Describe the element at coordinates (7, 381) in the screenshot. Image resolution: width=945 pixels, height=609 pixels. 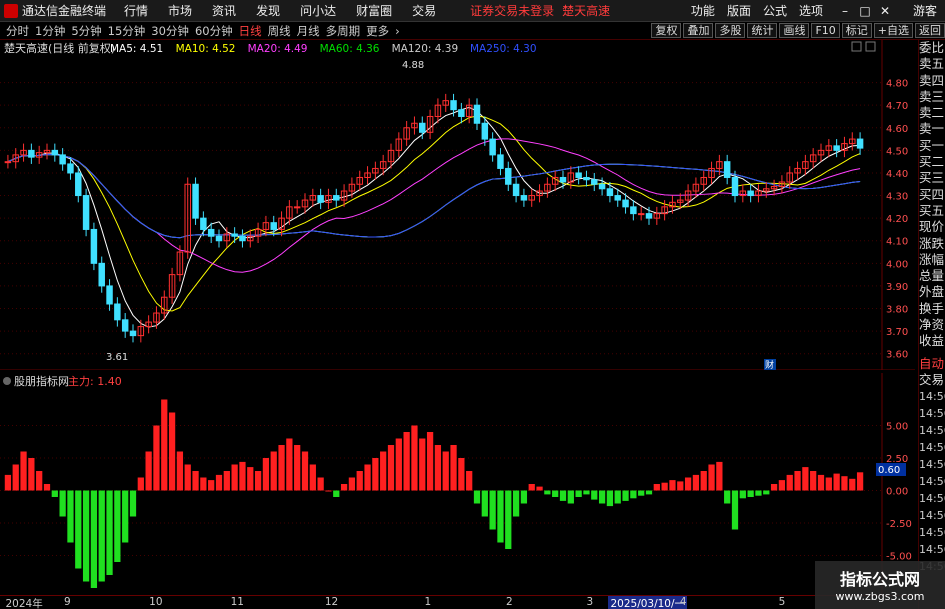
I see `indicator-toggle-icon` at that location.